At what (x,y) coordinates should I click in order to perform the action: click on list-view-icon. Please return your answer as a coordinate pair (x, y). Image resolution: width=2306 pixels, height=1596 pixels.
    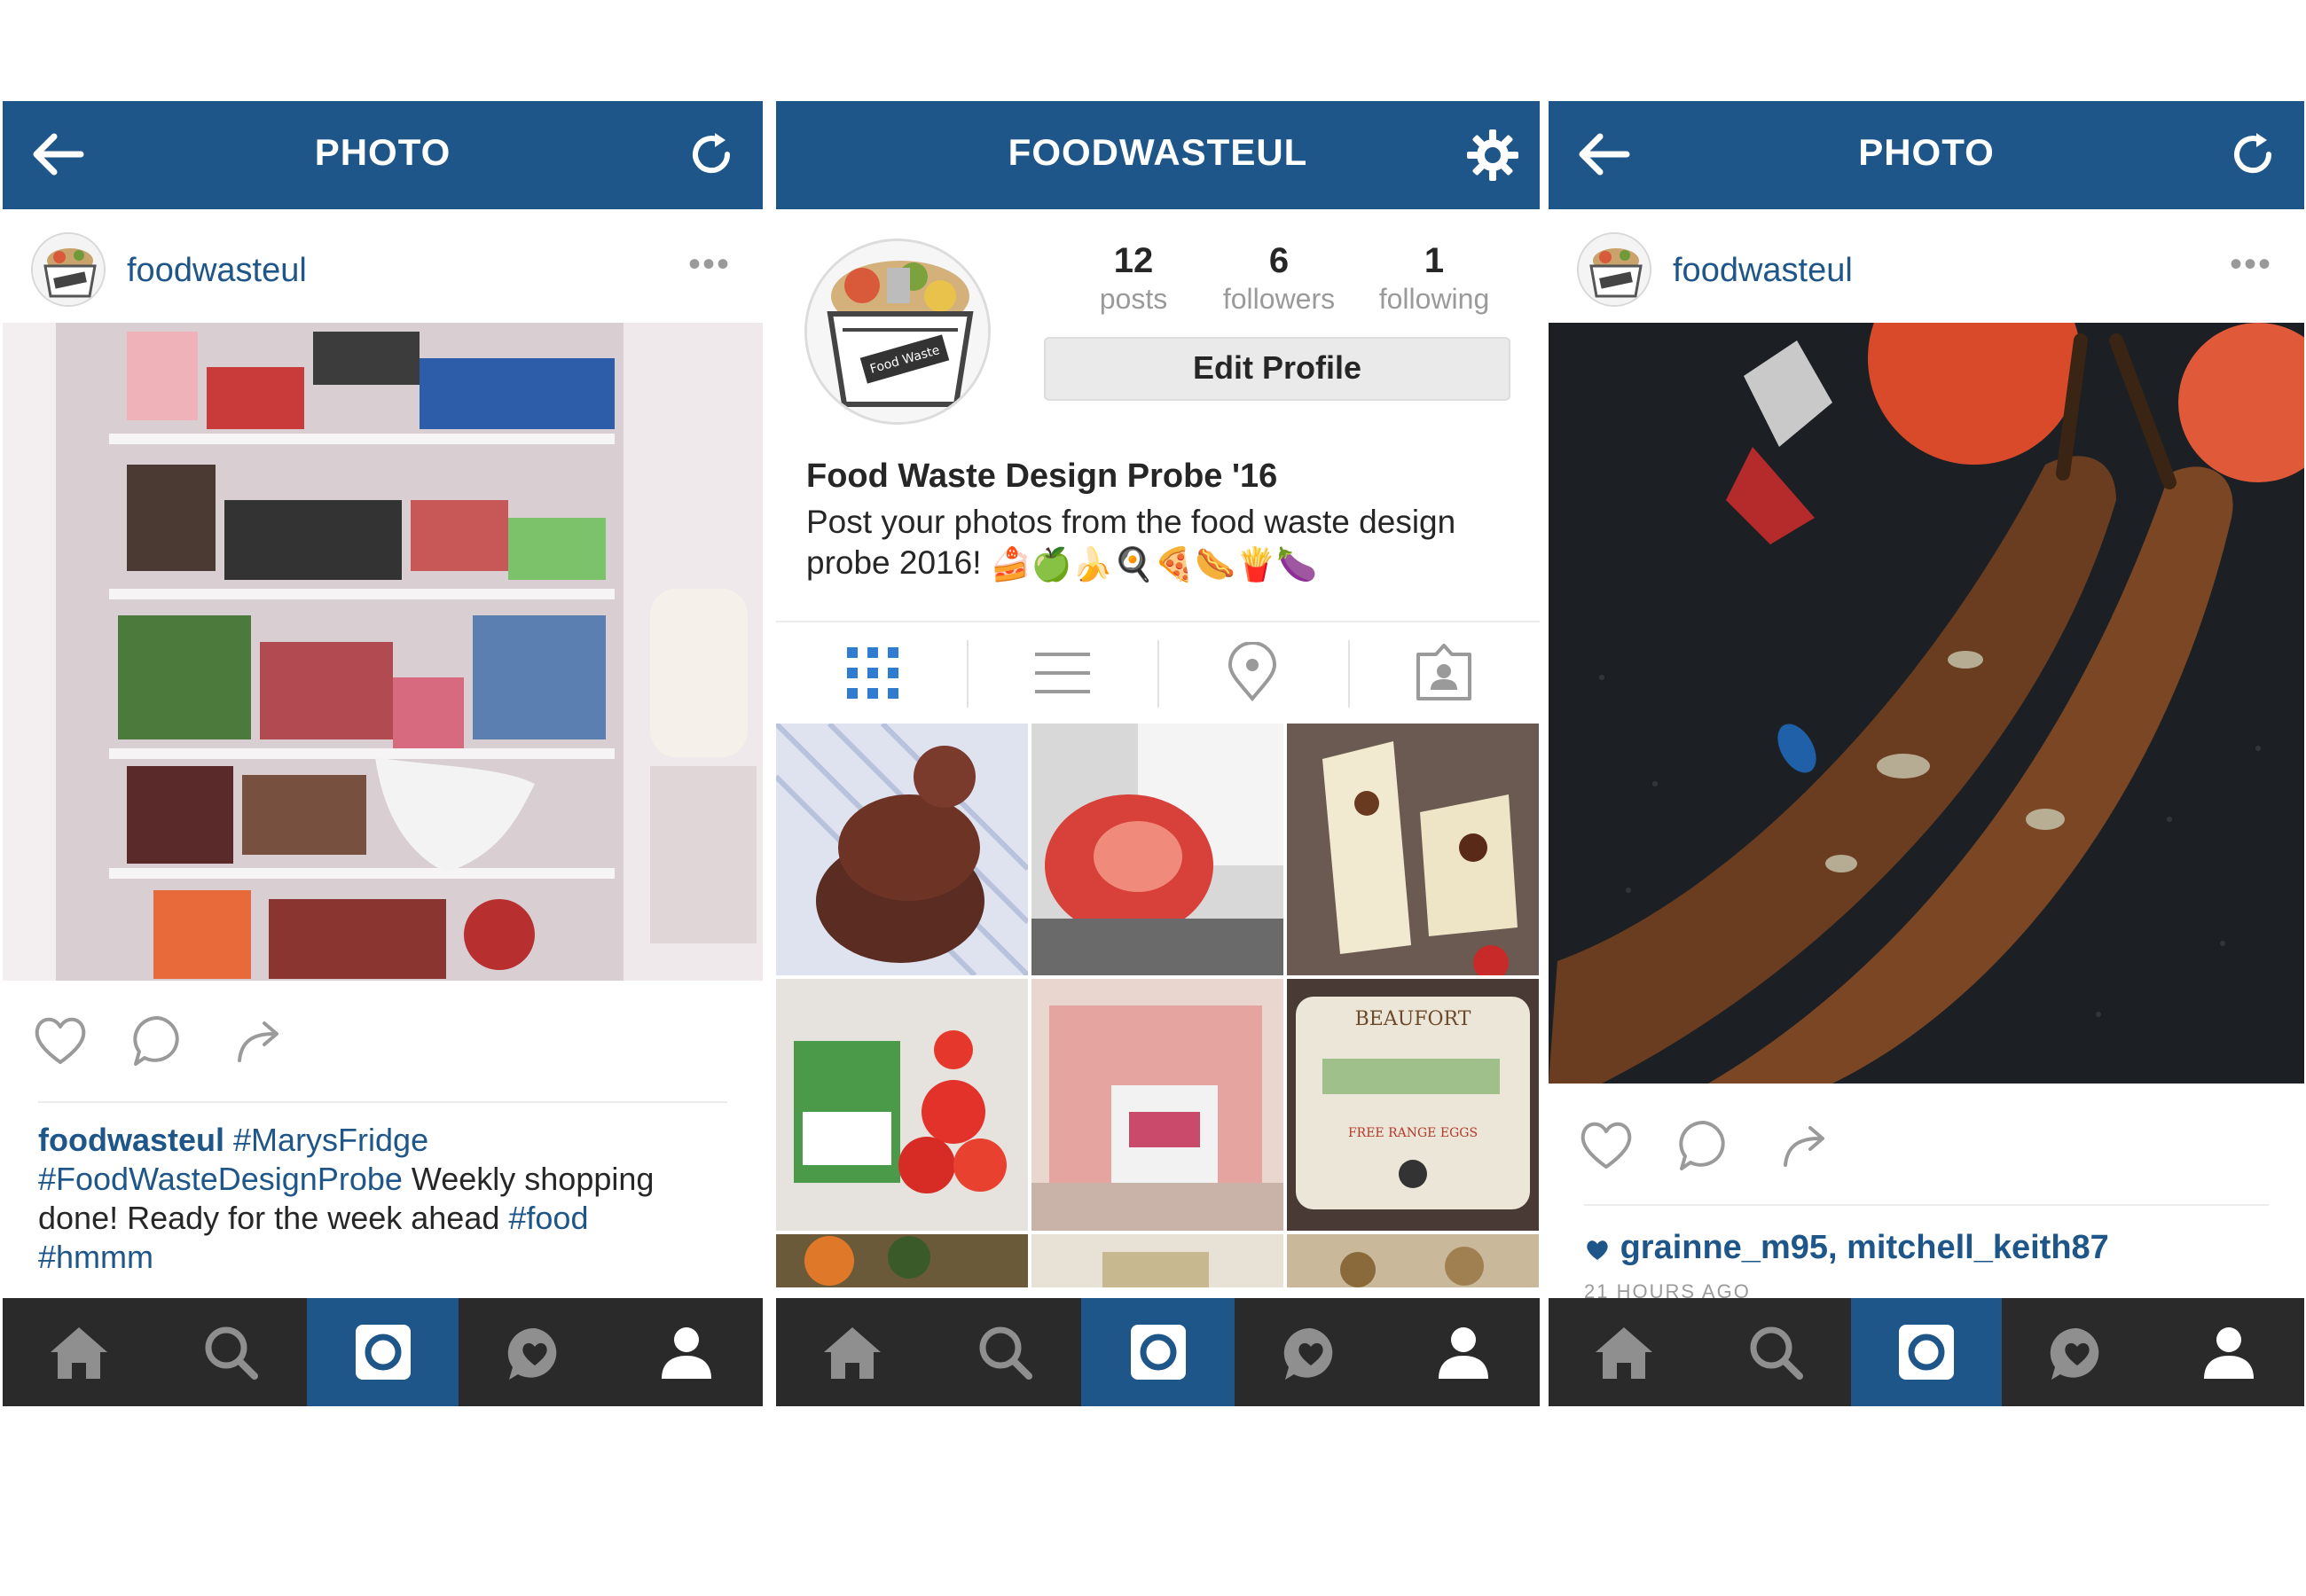
    Looking at the image, I should click on (1062, 673).